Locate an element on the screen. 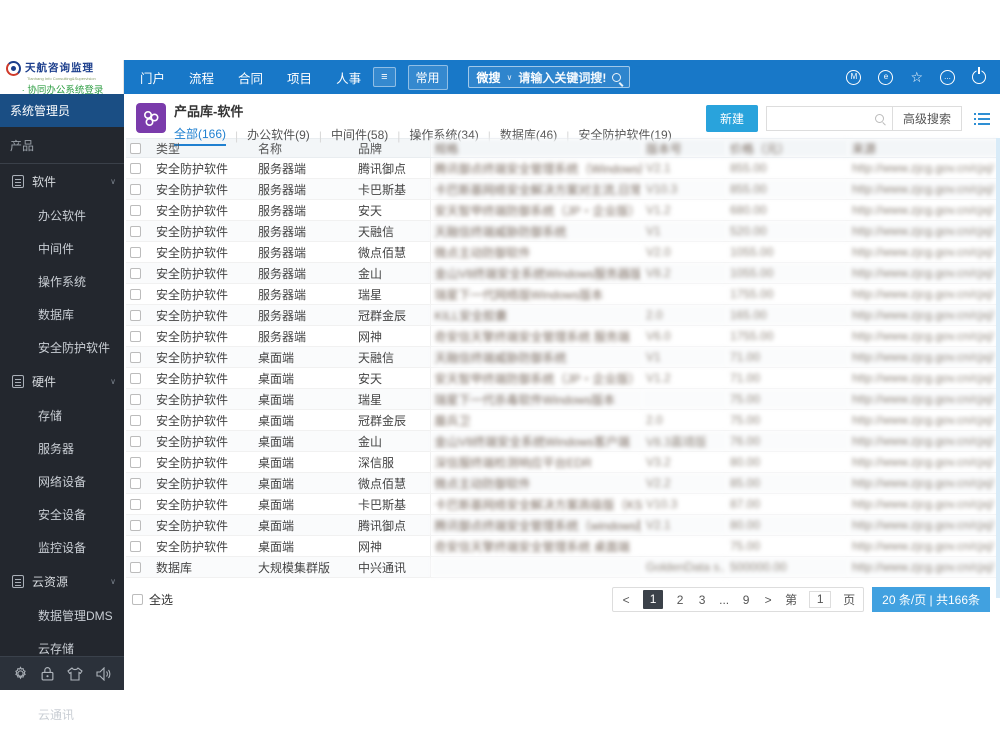  cell-spec: 奇安信天擎终端安全管理系统 桌面端 is located at coordinates (536, 546).